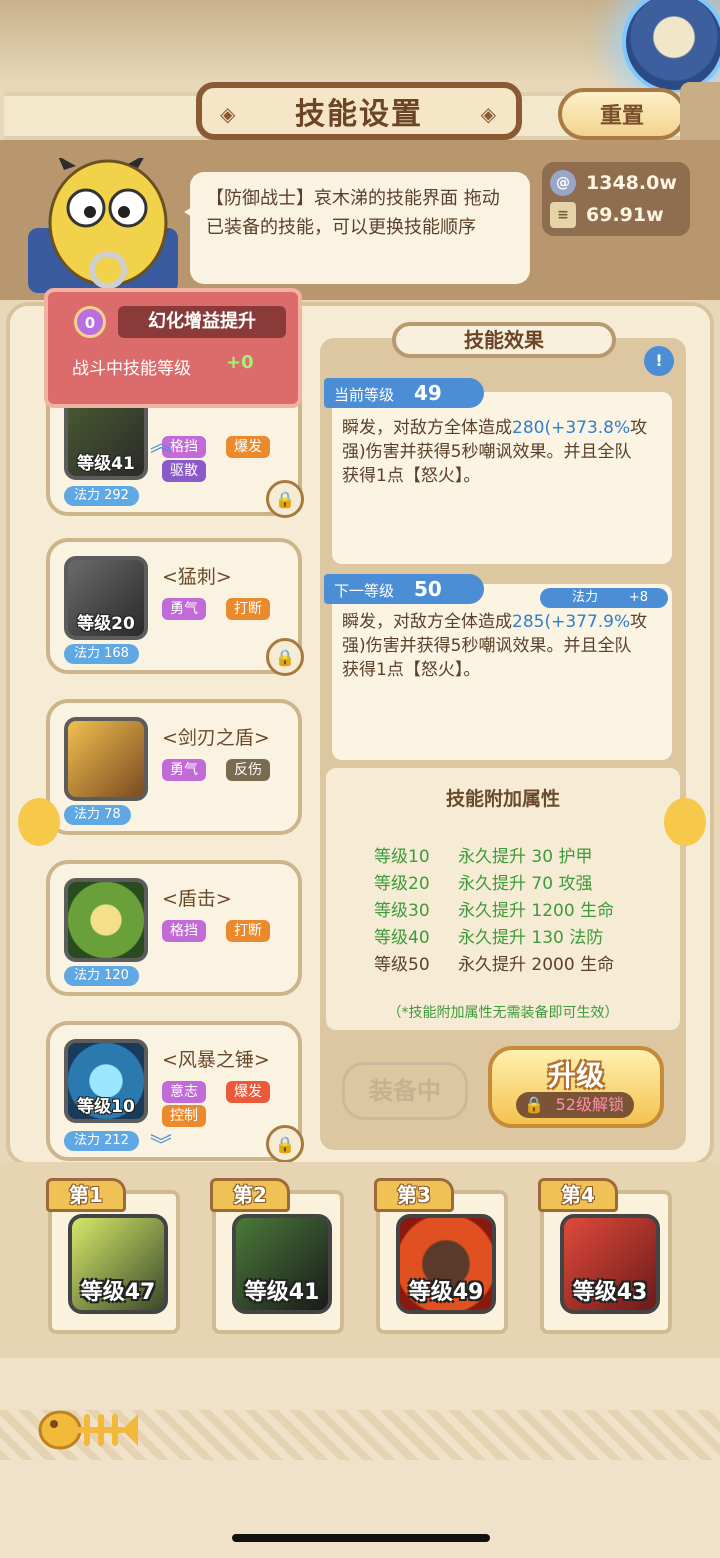 The height and width of the screenshot is (1558, 720). Describe the element at coordinates (613, 183) in the screenshot. I see `resource-row-coin: @ 1348.0w` at that location.